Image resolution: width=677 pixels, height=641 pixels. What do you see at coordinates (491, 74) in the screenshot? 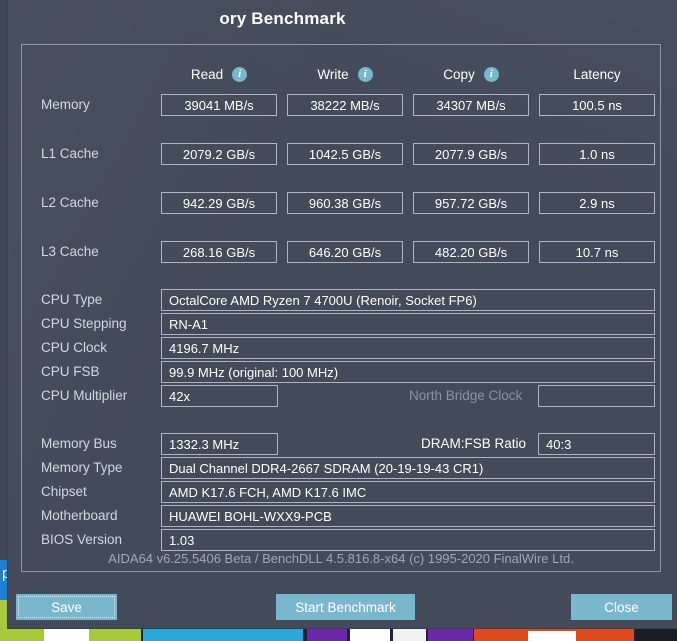
I see `info-icon-copy: i` at bounding box center [491, 74].